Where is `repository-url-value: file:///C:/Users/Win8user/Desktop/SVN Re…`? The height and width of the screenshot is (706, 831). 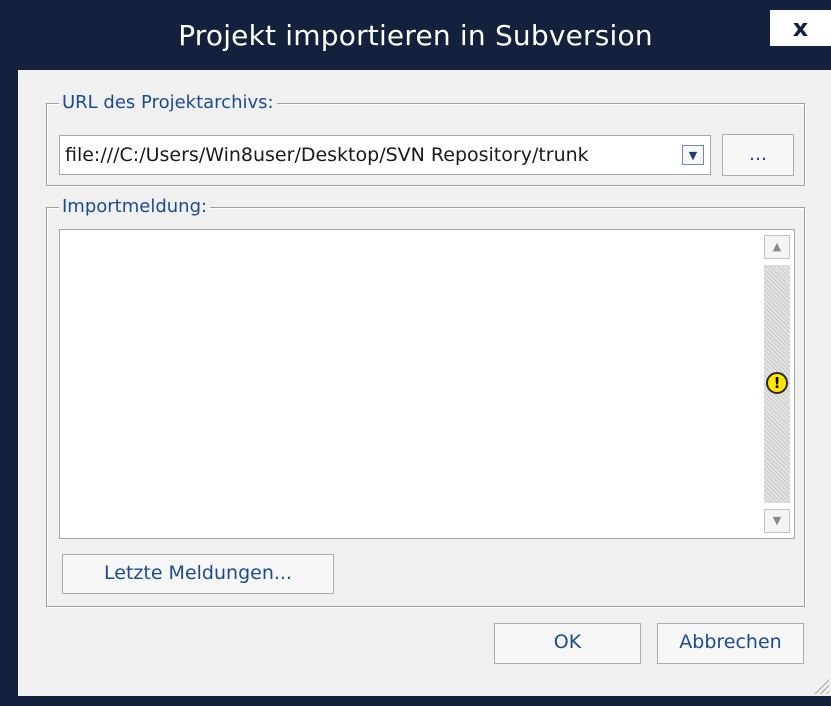 repository-url-value: file:///C:/Users/Win8user/Desktop/SVN Re… is located at coordinates (327, 155).